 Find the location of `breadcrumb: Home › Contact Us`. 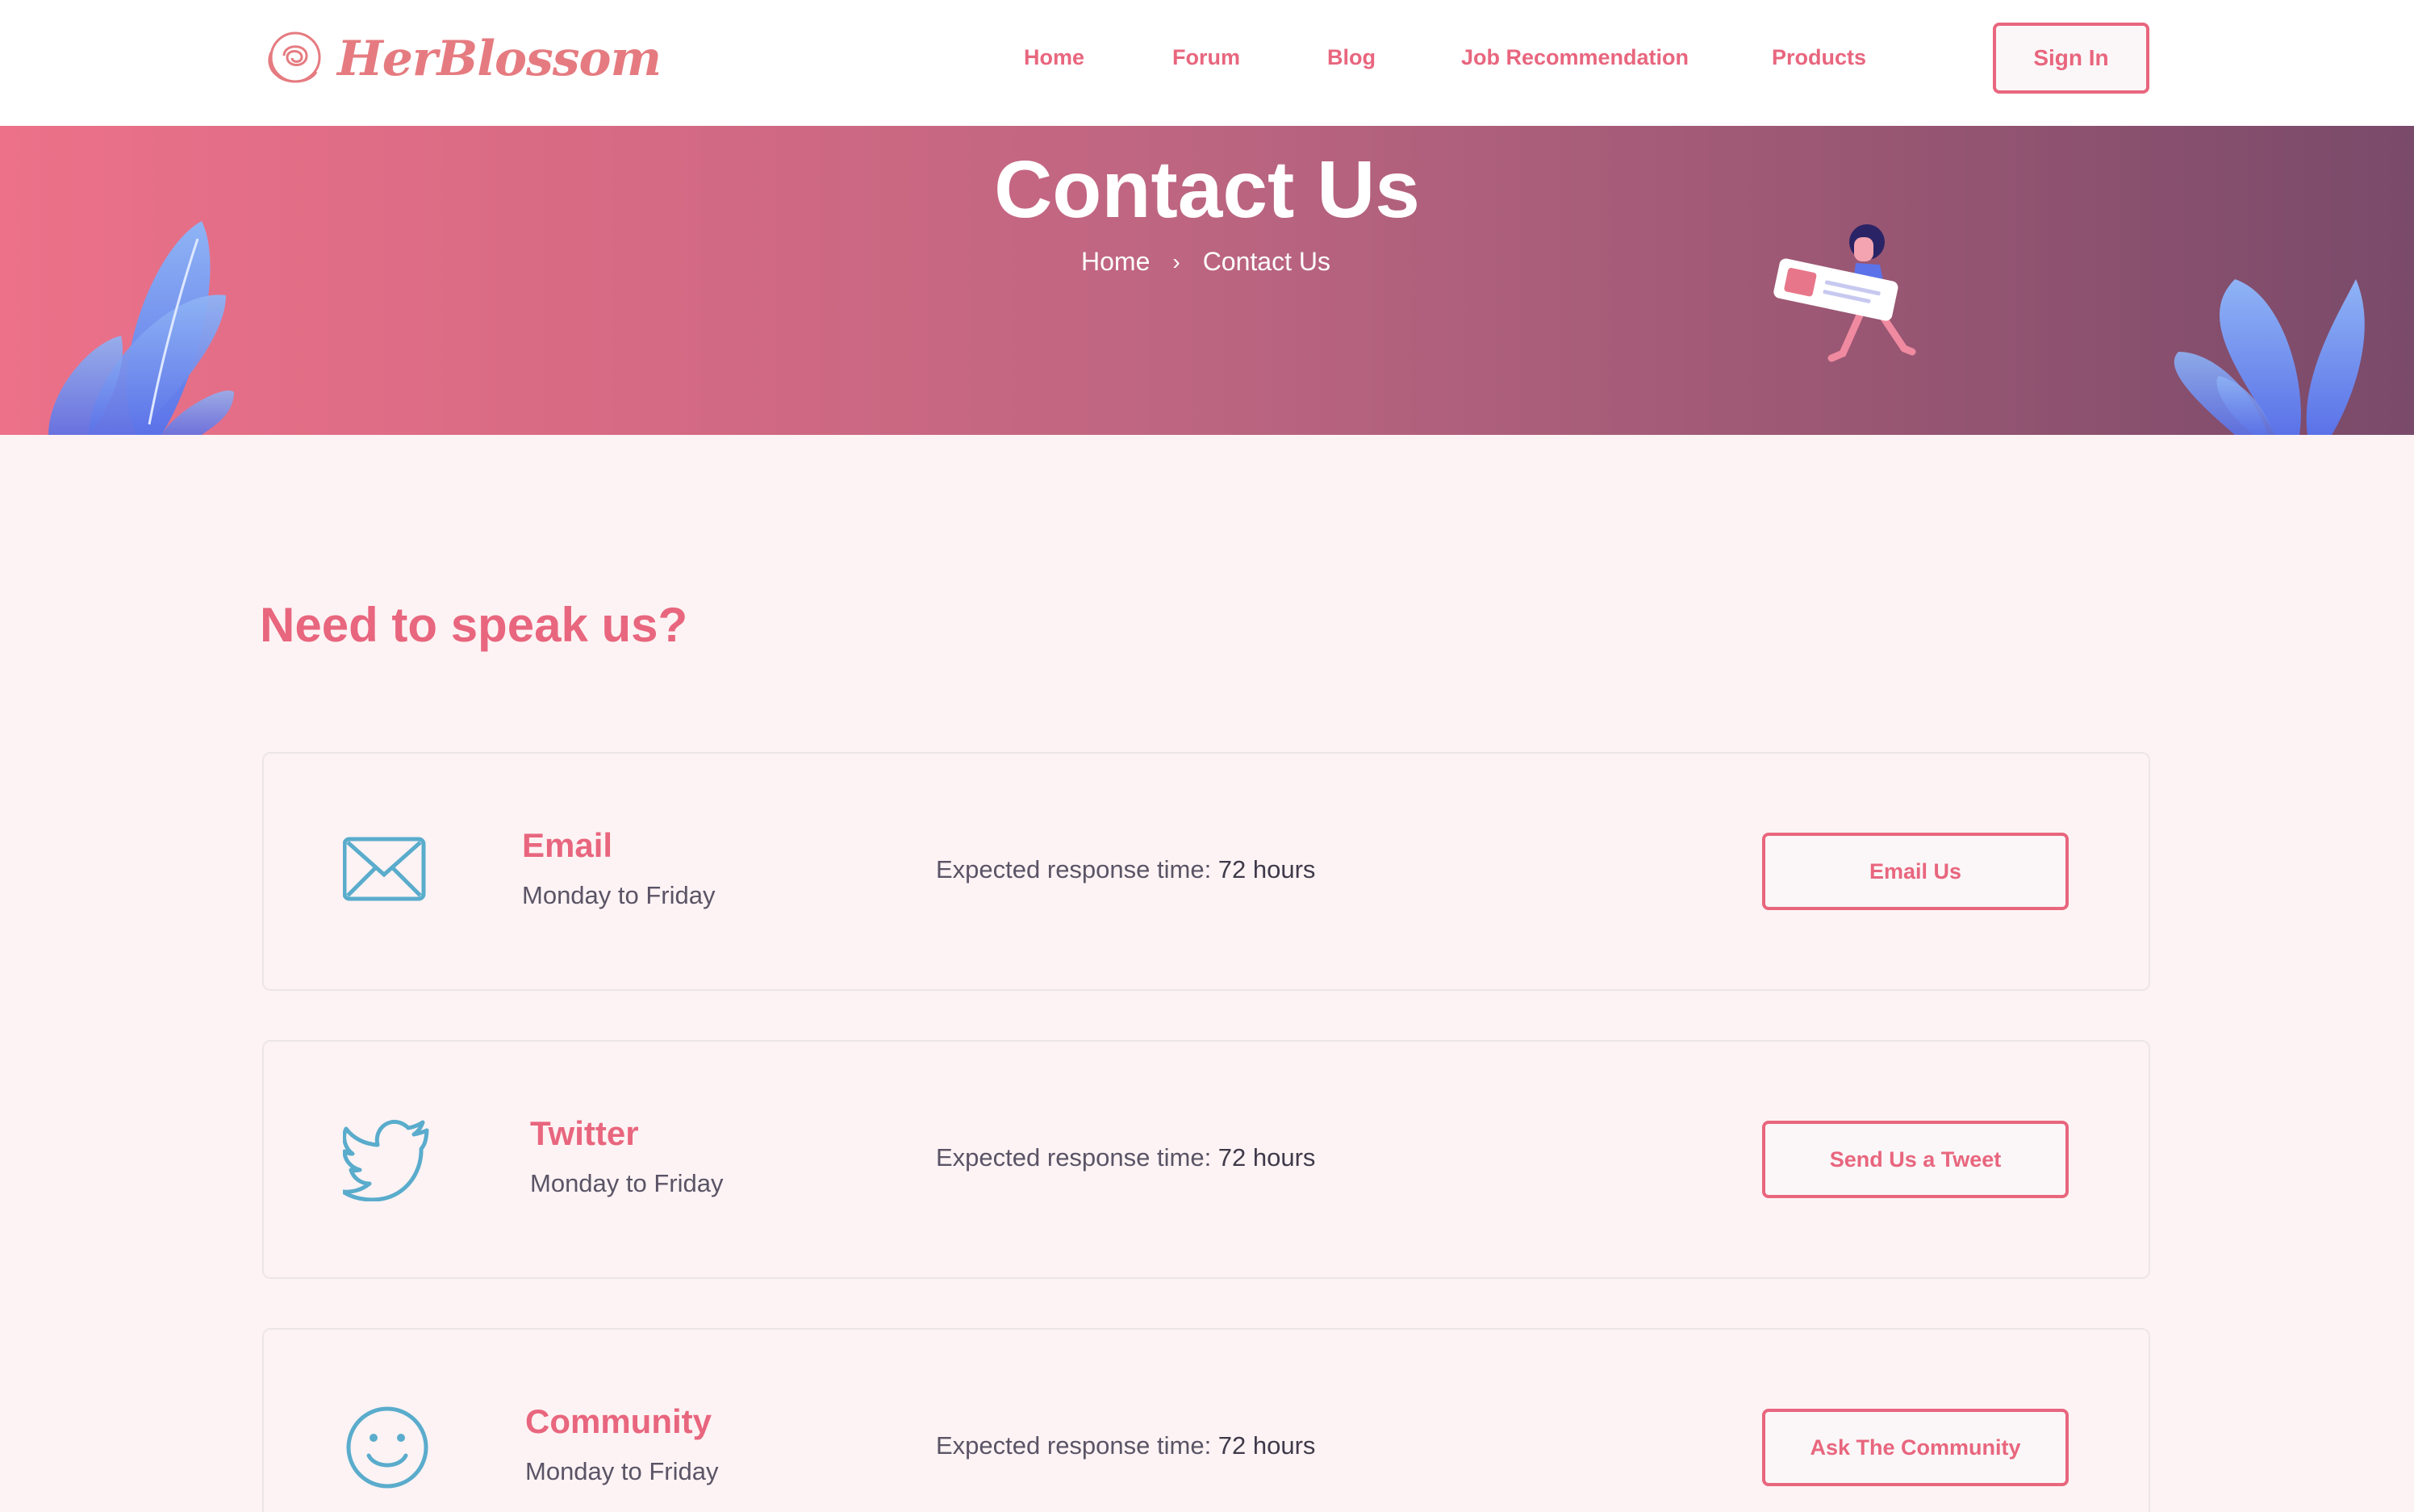

breadcrumb: Home › Contact Us is located at coordinates (1205, 262).